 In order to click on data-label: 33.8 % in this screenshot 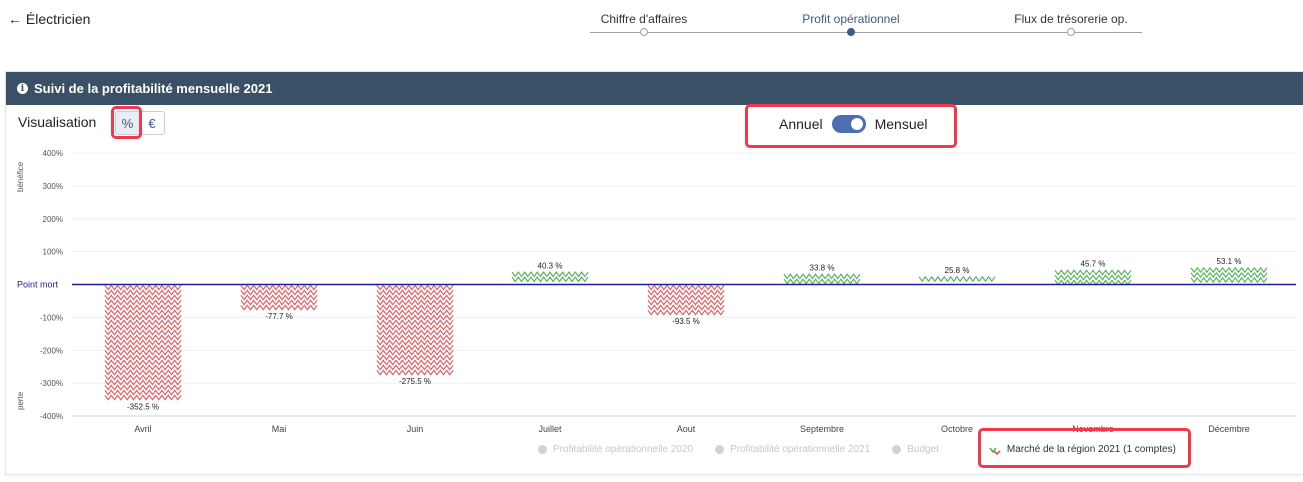, I will do `click(822, 267)`.